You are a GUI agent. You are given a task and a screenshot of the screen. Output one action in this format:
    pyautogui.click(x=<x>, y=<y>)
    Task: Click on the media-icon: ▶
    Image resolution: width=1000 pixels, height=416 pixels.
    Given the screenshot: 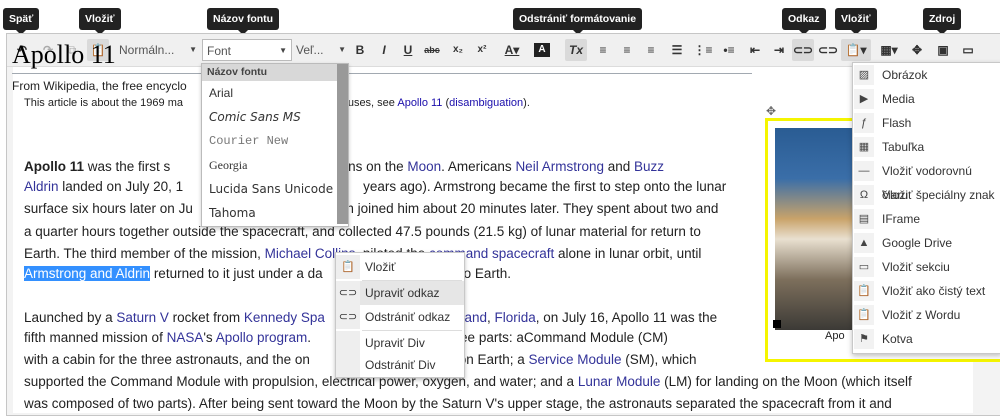 What is the action you would take?
    pyautogui.click(x=864, y=99)
    